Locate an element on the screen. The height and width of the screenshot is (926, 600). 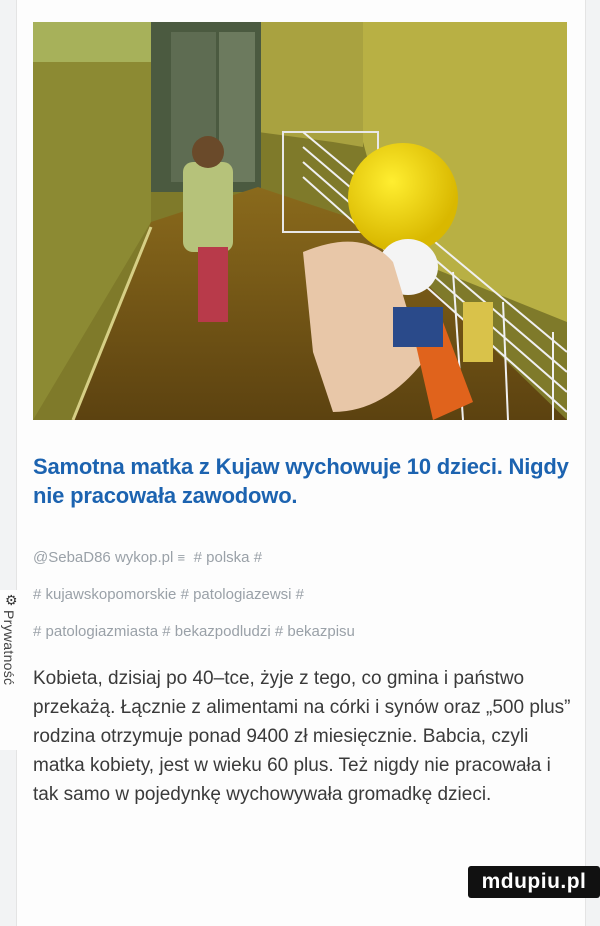
privacy-tab-label: Prywatność is located at coordinates (9, 648).